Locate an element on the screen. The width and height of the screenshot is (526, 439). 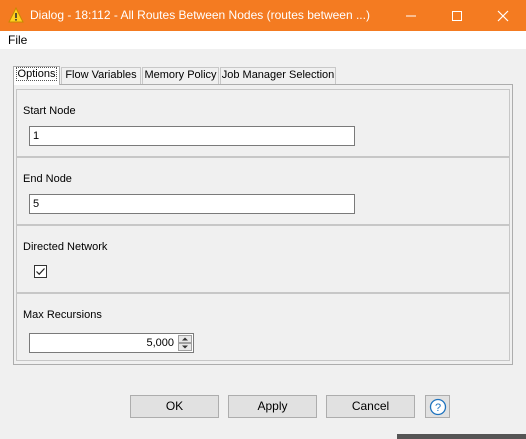
tab-options: Options is located at coordinates (36, 75).